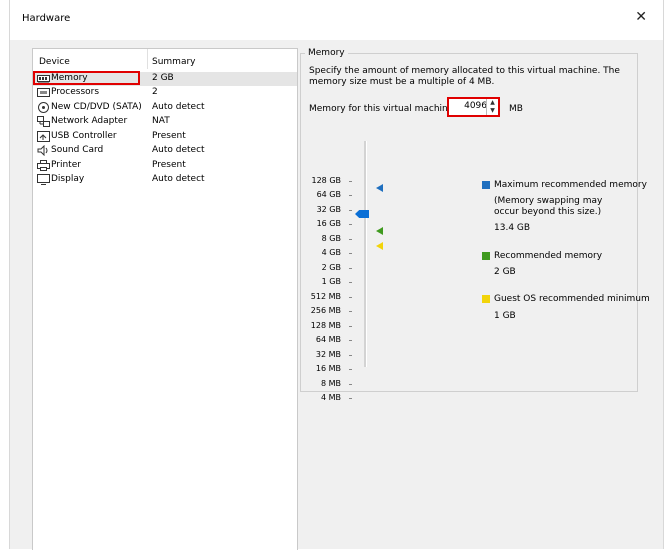 The height and width of the screenshot is (550, 664). I want to click on memory-spinbox: 4096 ▲ ▼, so click(473, 107).